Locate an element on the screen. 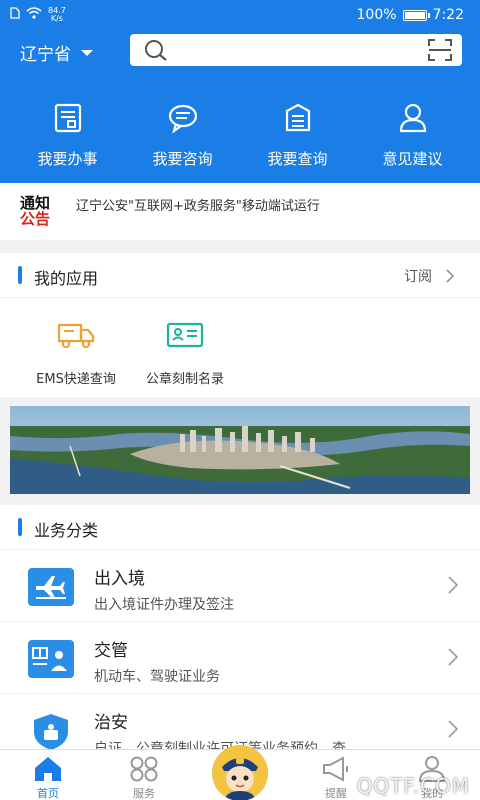 The height and width of the screenshot is (800, 480). network-speed: 84.7 K/s is located at coordinates (57, 15).